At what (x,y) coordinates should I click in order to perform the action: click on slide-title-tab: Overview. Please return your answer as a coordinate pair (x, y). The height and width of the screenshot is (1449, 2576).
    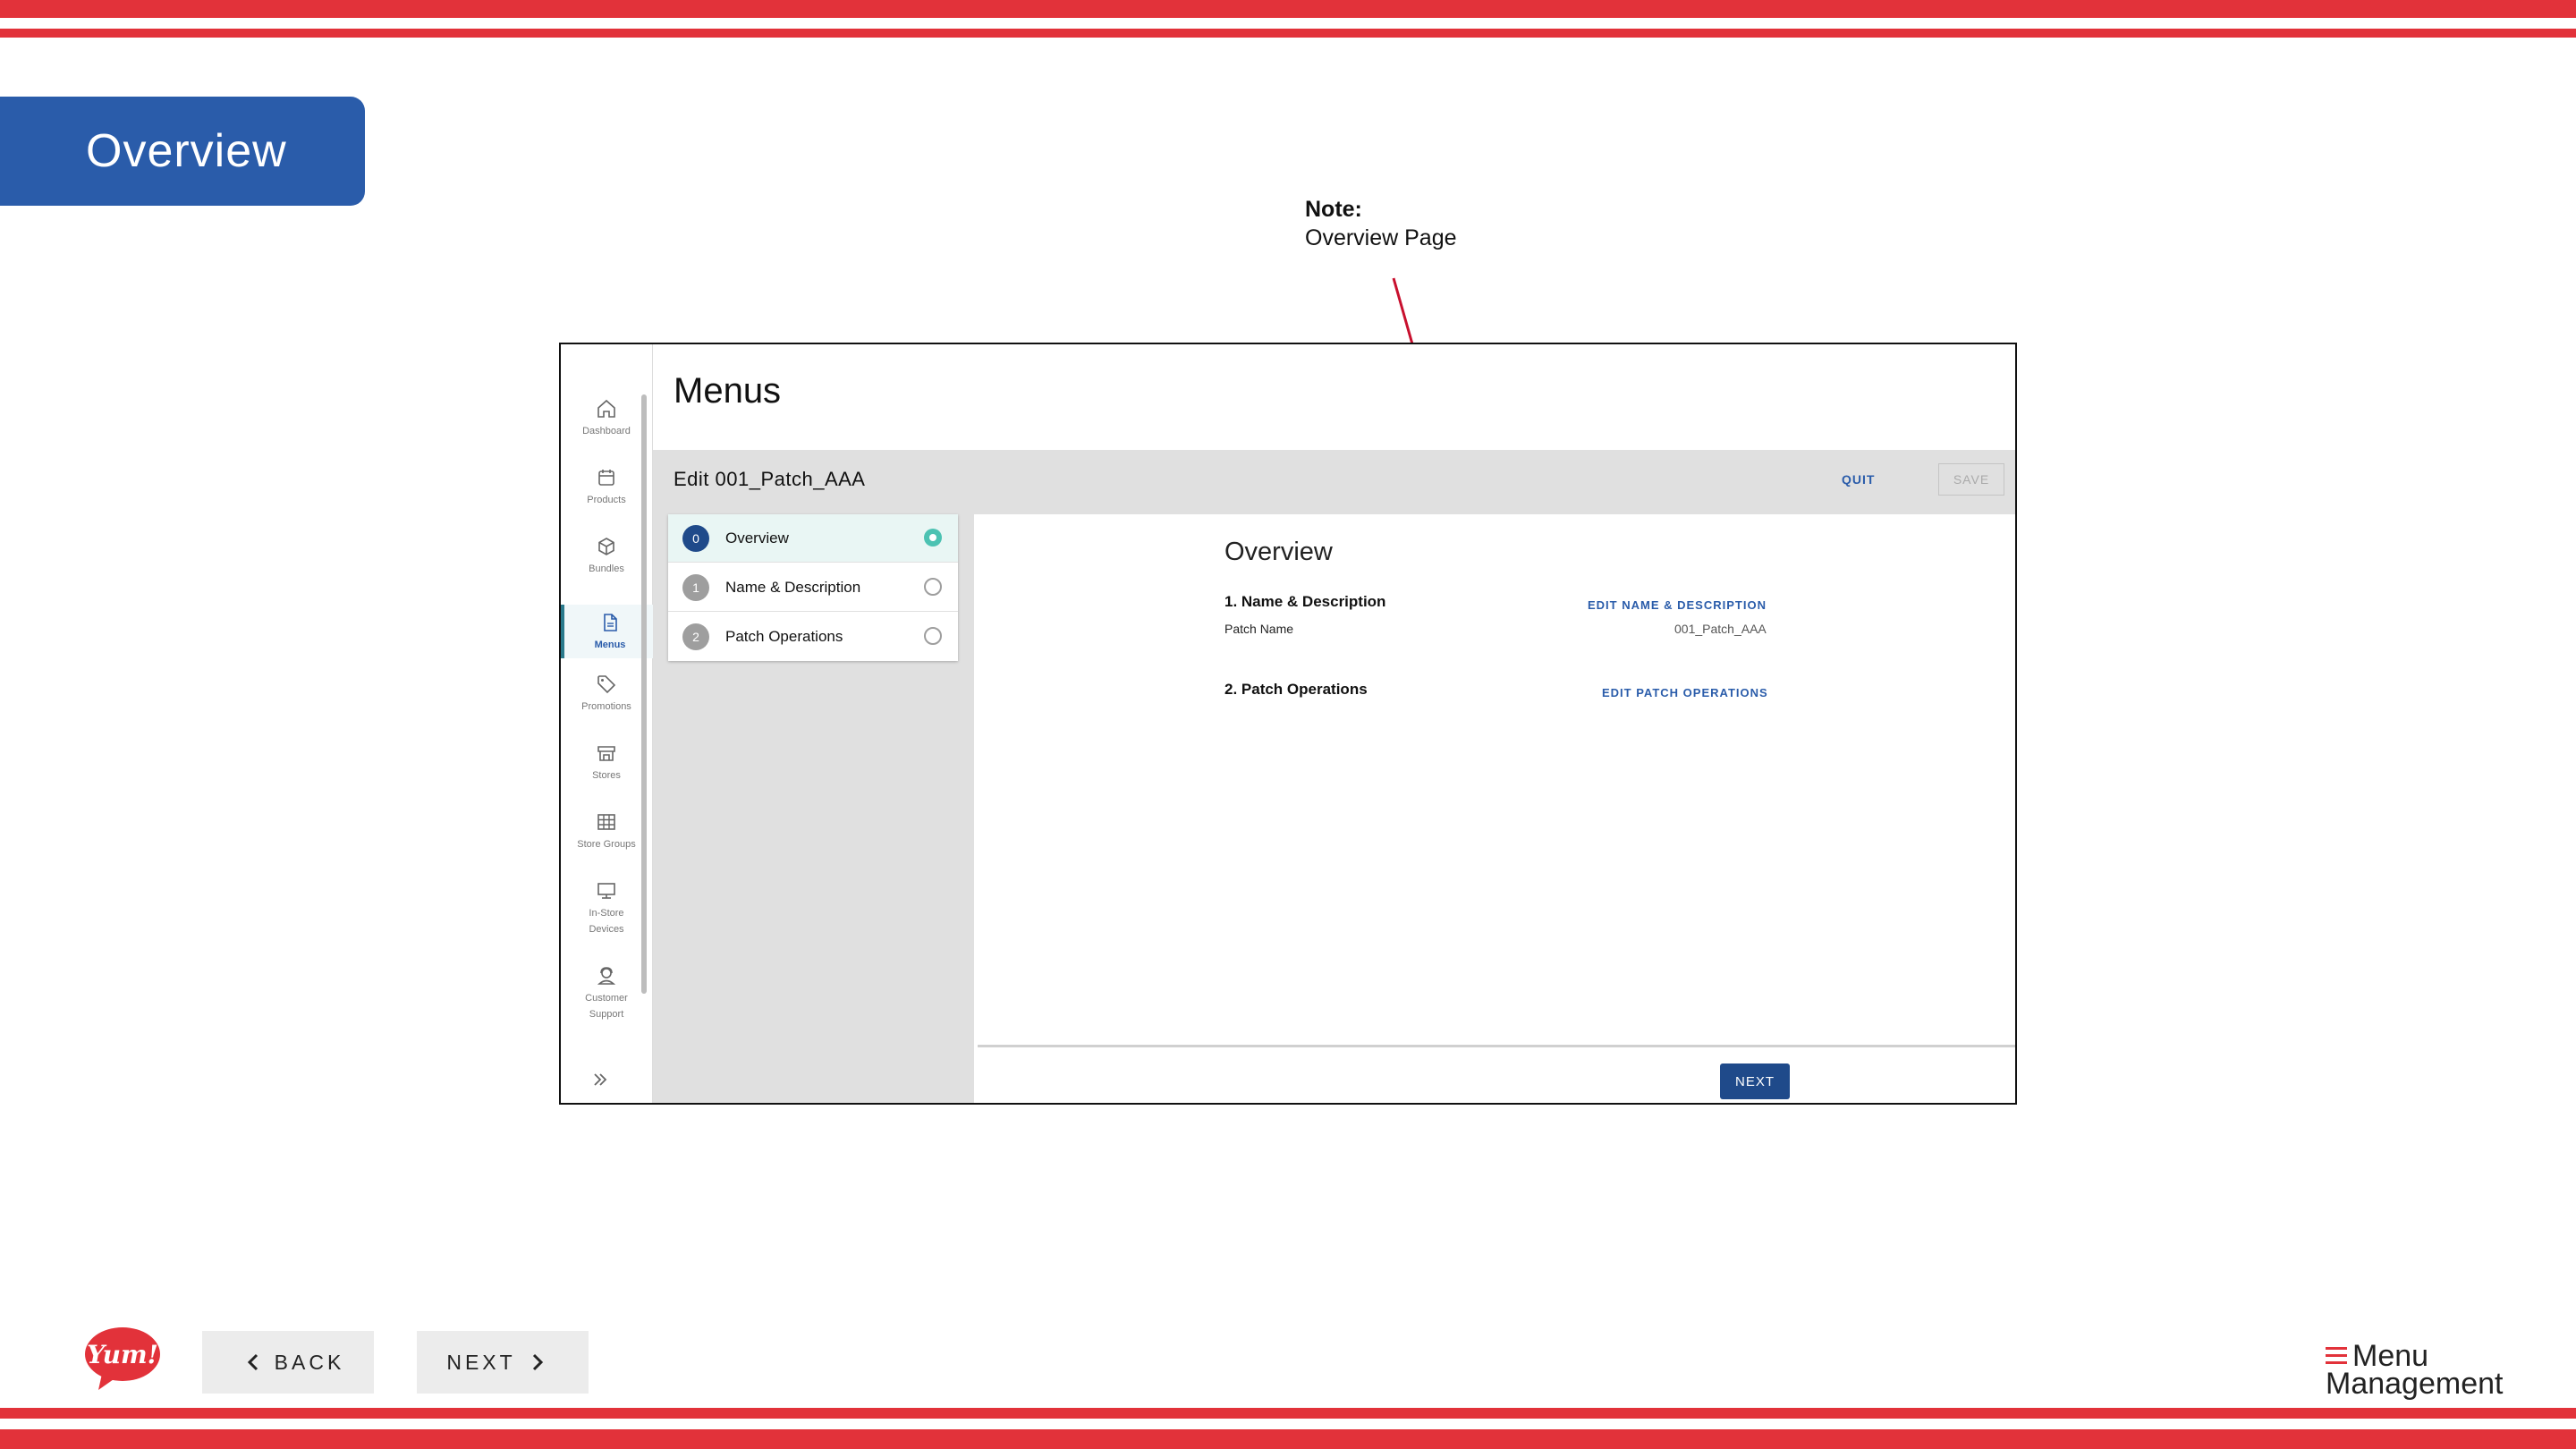
    Looking at the image, I should click on (182, 151).